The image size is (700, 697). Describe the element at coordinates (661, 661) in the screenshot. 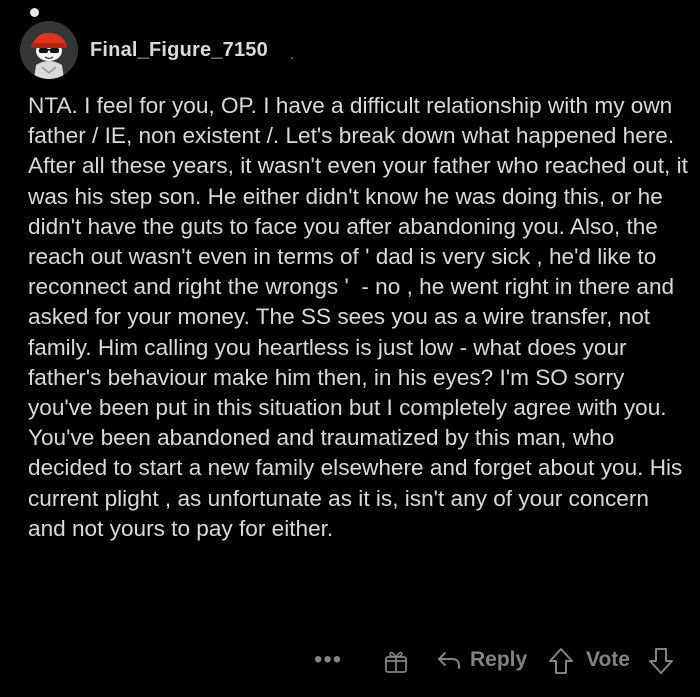

I see `downvote-arrow-icon` at that location.